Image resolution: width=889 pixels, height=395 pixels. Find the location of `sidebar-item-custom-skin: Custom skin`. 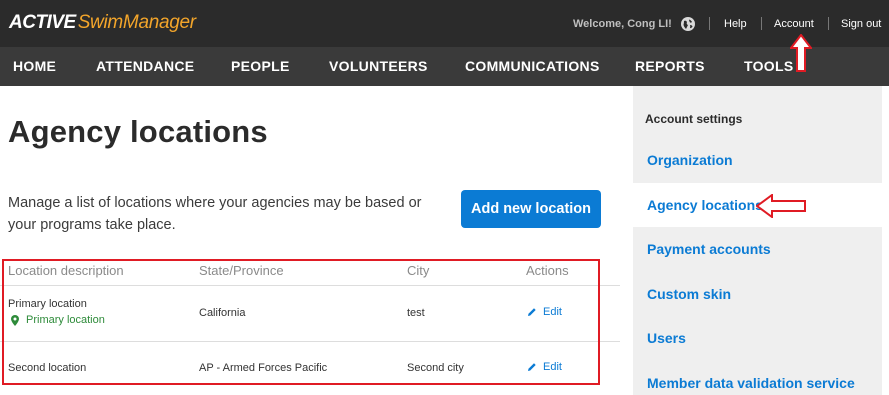

sidebar-item-custom-skin: Custom skin is located at coordinates (757, 294).